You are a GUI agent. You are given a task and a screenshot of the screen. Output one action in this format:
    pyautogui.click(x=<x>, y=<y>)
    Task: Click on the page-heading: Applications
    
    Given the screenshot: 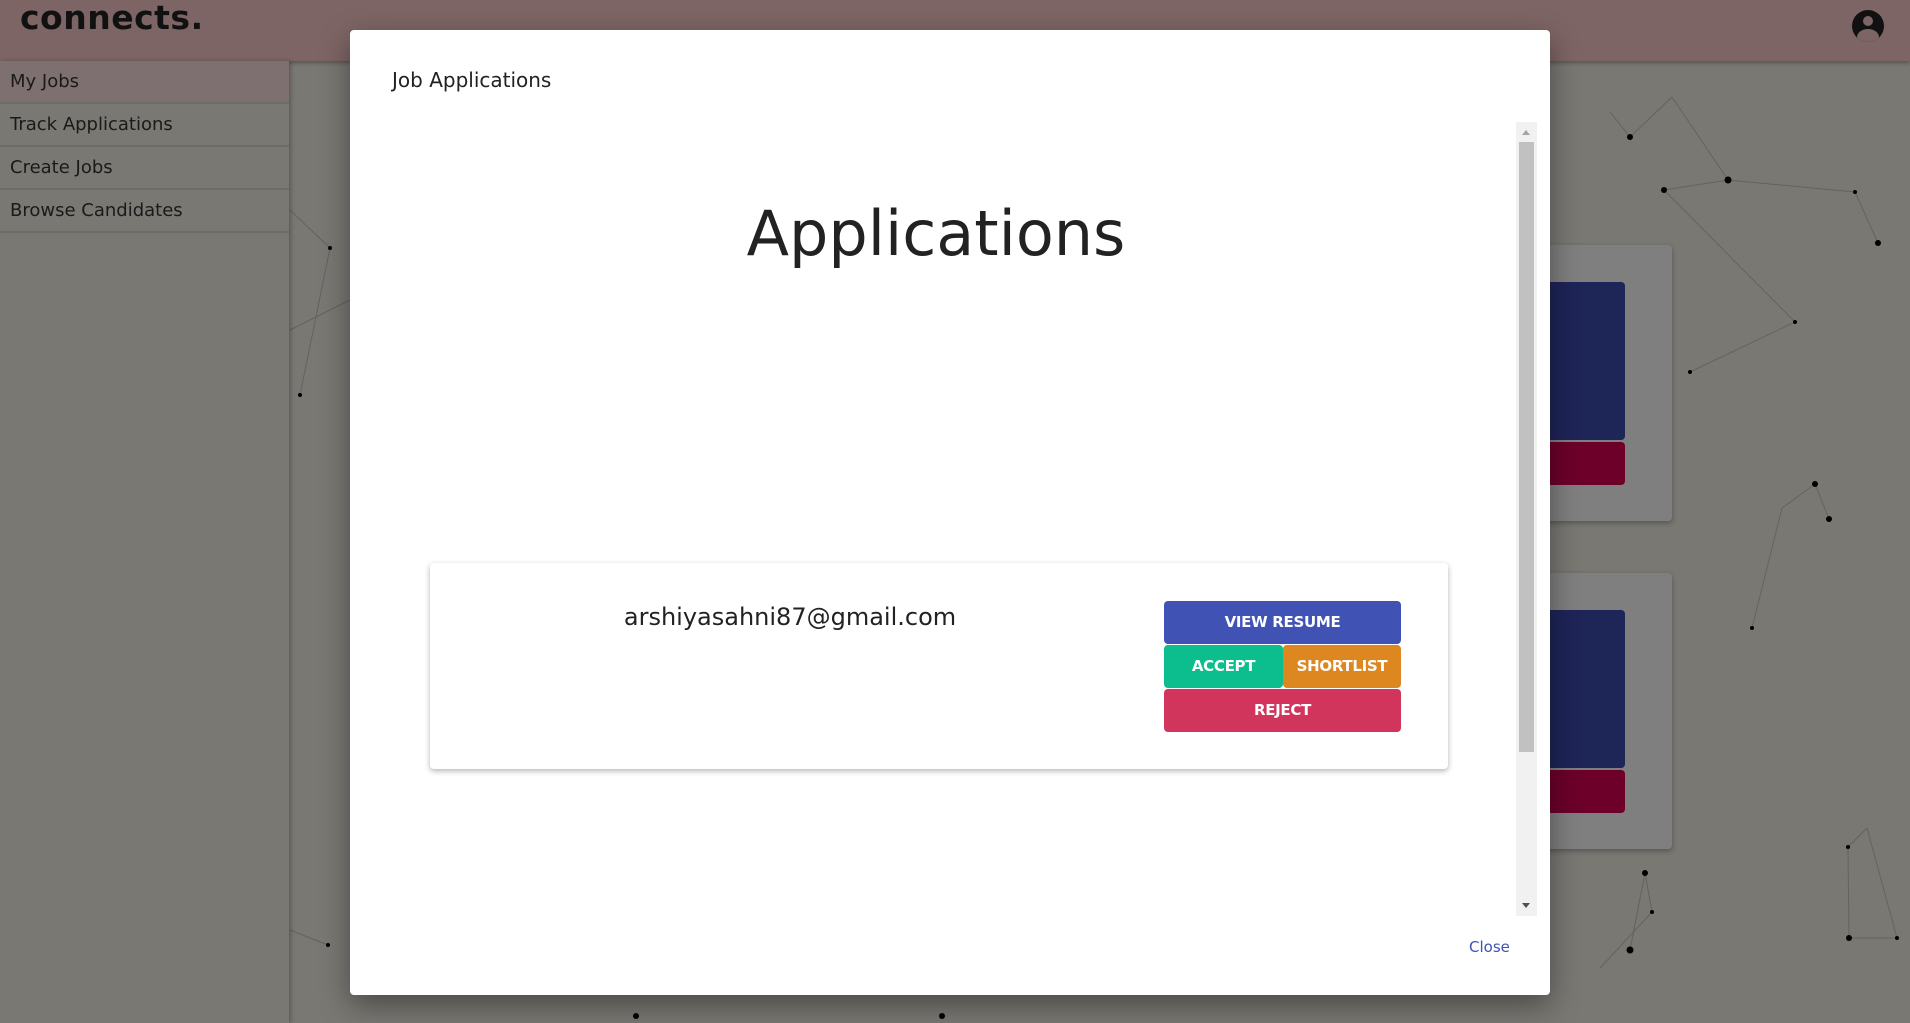 What is the action you would take?
    pyautogui.click(x=936, y=233)
    